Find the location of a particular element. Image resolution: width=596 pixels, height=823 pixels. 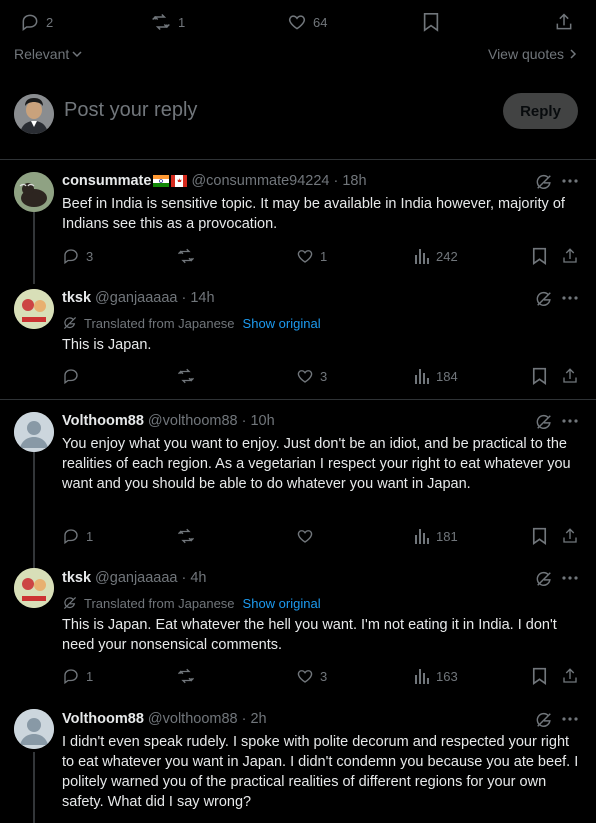

handle: @consummate94224 is located at coordinates (260, 181).